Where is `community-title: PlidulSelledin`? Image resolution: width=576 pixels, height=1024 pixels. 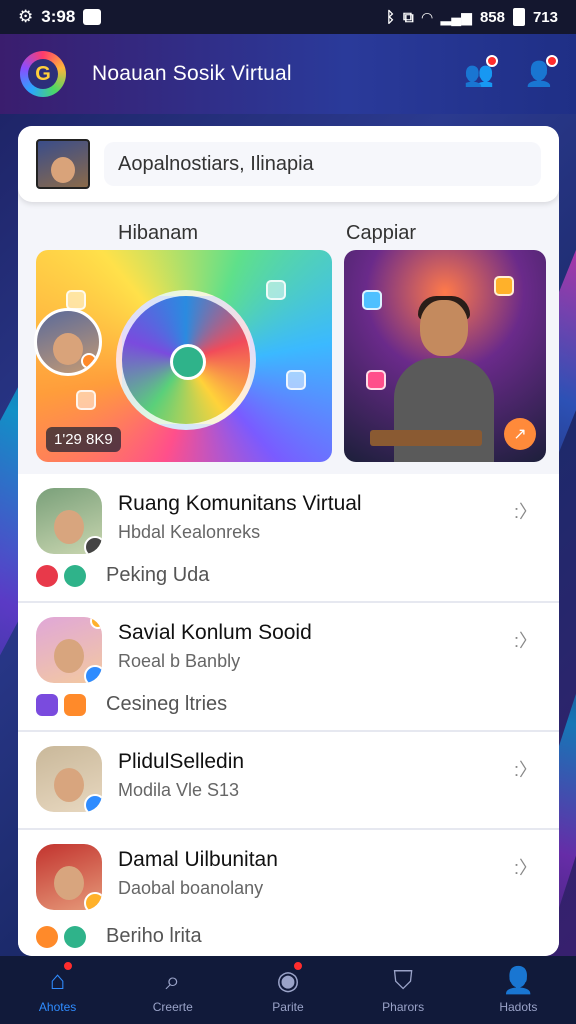
community-title: PlidulSelledin is located at coordinates (181, 761).